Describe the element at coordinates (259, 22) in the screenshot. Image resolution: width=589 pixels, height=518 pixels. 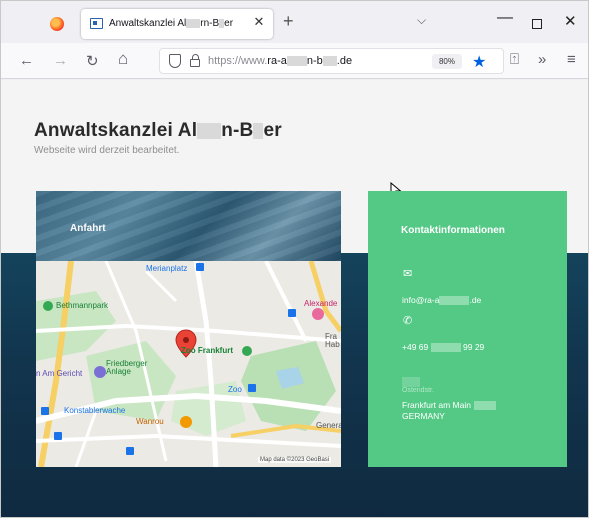
I see `tab-close-button: ✕` at that location.